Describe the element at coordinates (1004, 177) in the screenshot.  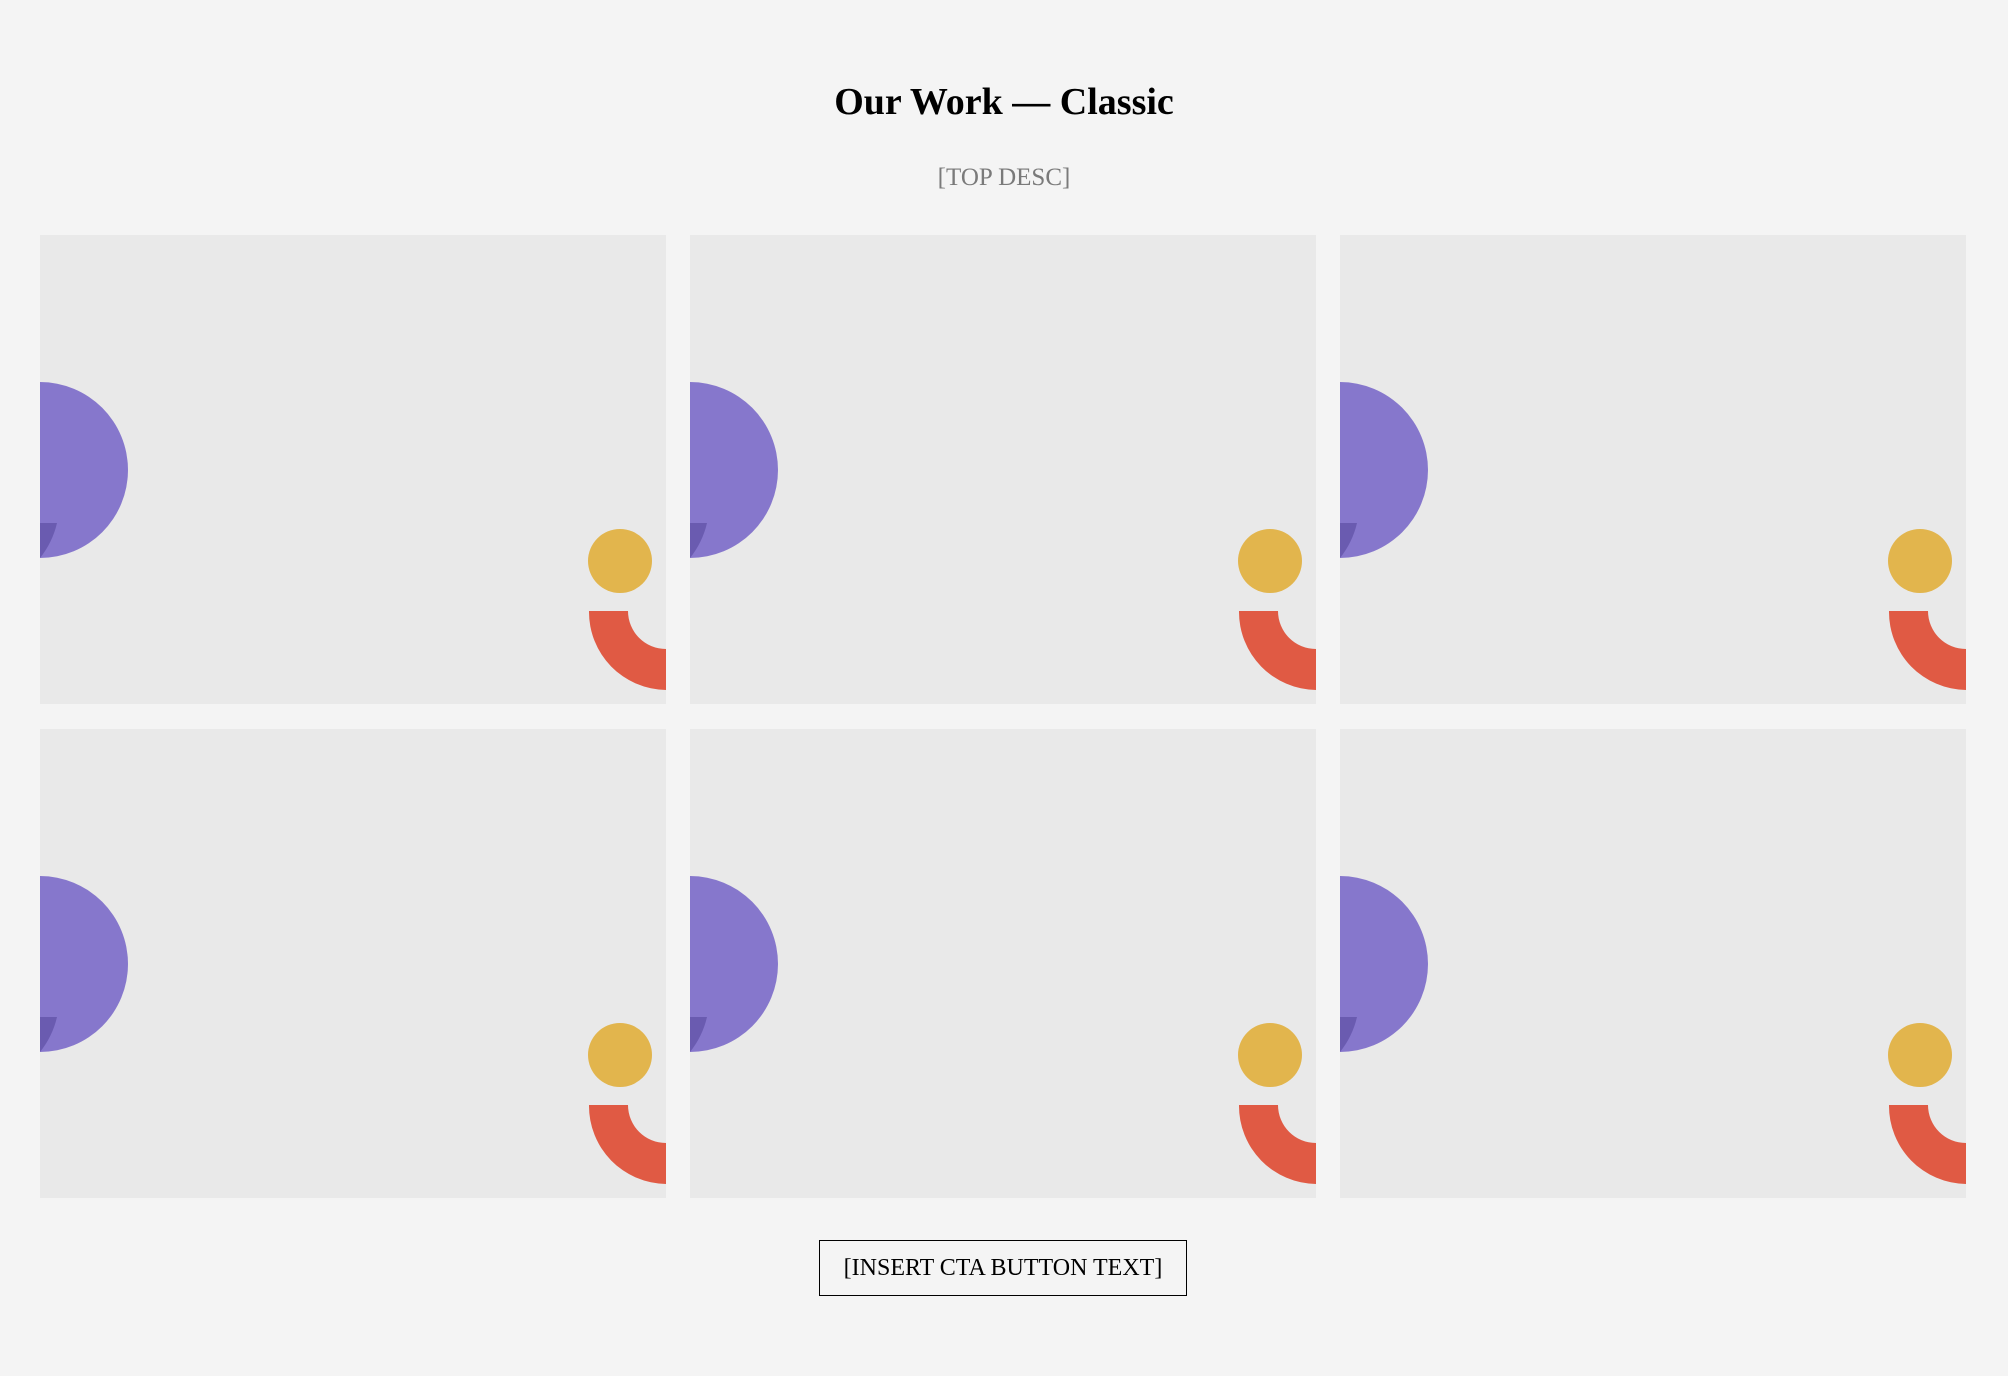
I see `page-description: [TOP DESC]` at that location.